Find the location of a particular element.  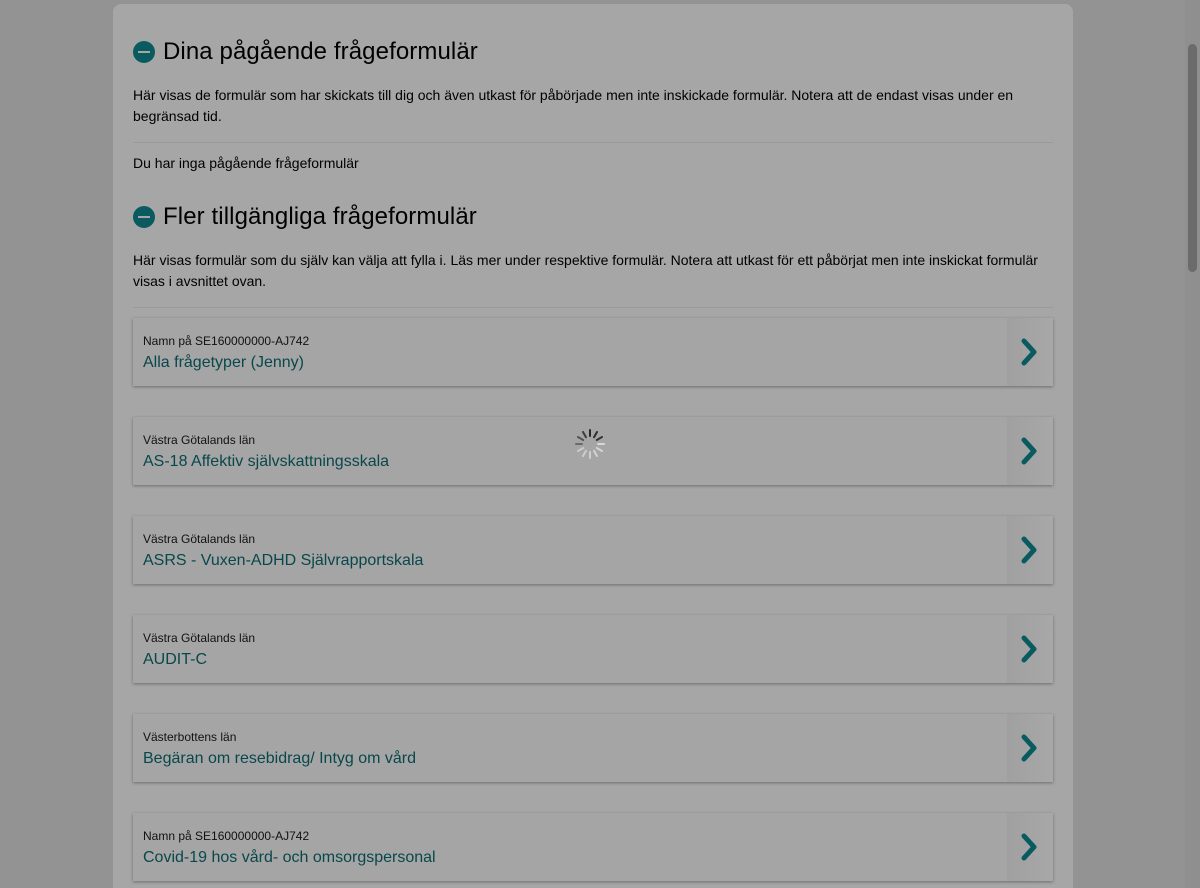

form-title-link: AUDIT-C is located at coordinates (175, 660).